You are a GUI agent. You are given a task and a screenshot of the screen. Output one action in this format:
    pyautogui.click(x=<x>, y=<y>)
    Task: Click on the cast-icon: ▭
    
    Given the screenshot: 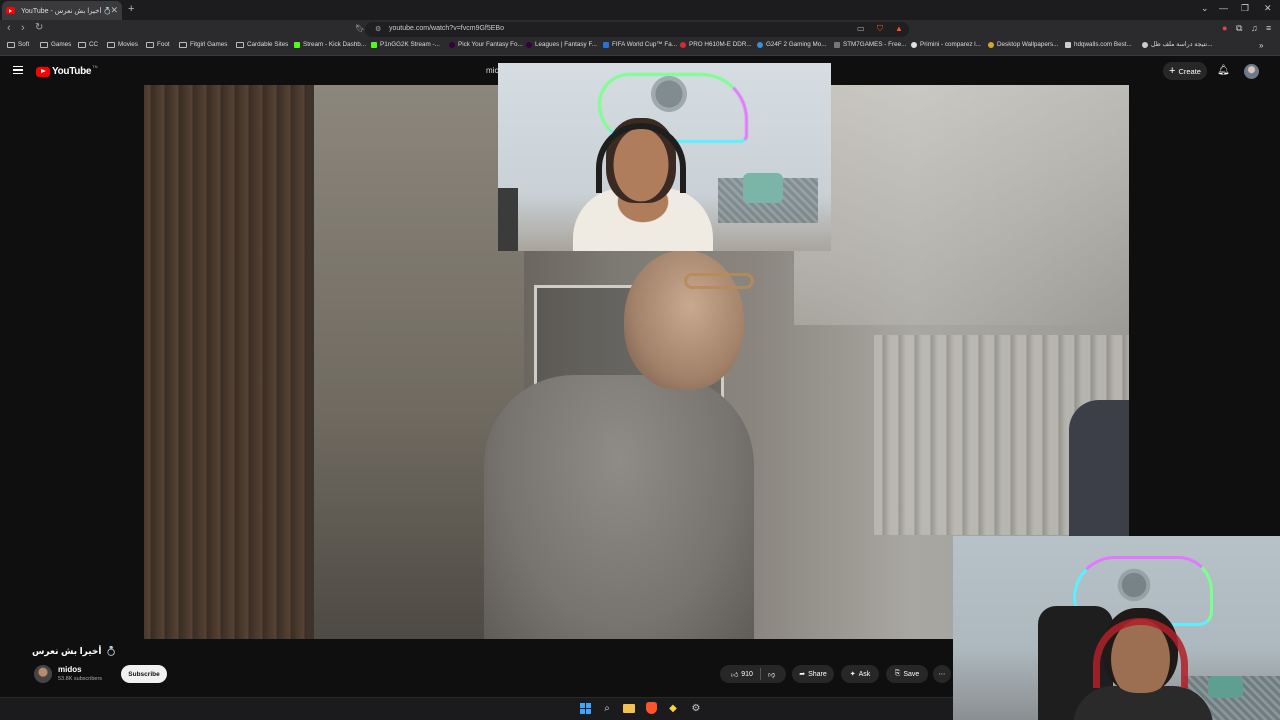 What is the action you would take?
    pyautogui.click(x=861, y=28)
    